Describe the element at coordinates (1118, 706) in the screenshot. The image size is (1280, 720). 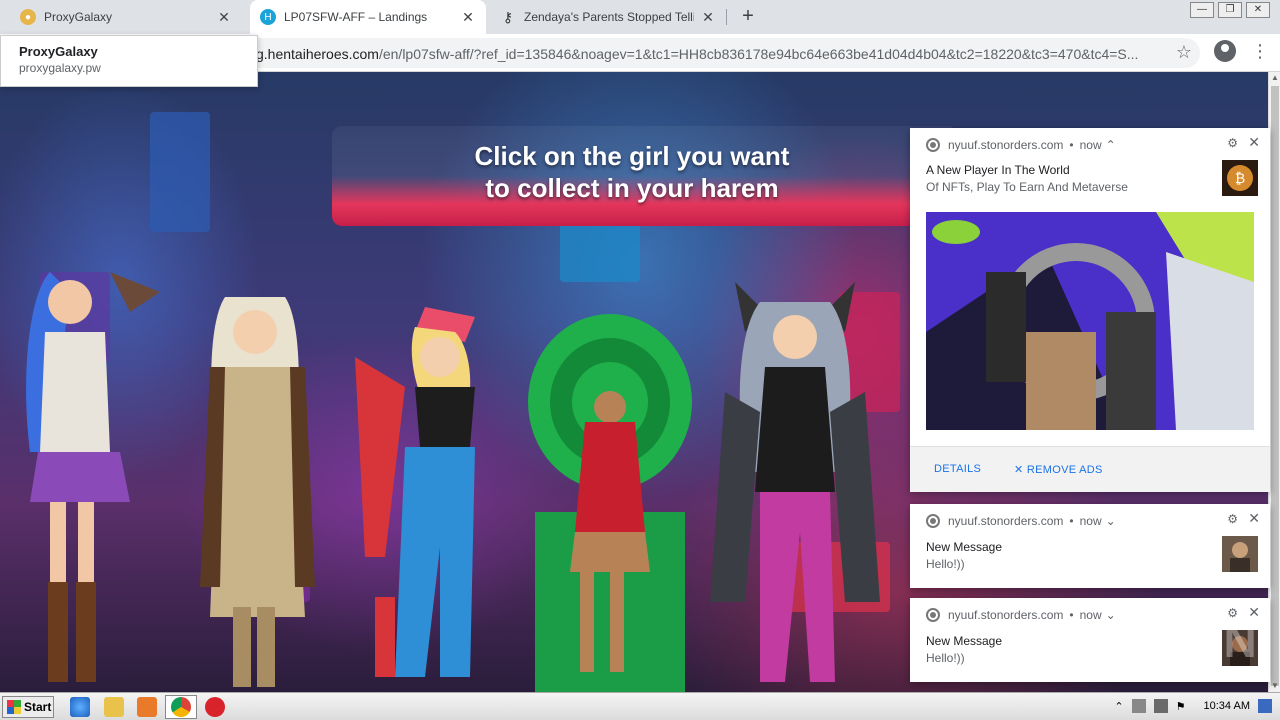
I see `tray-expand-icon: ⌃` at that location.